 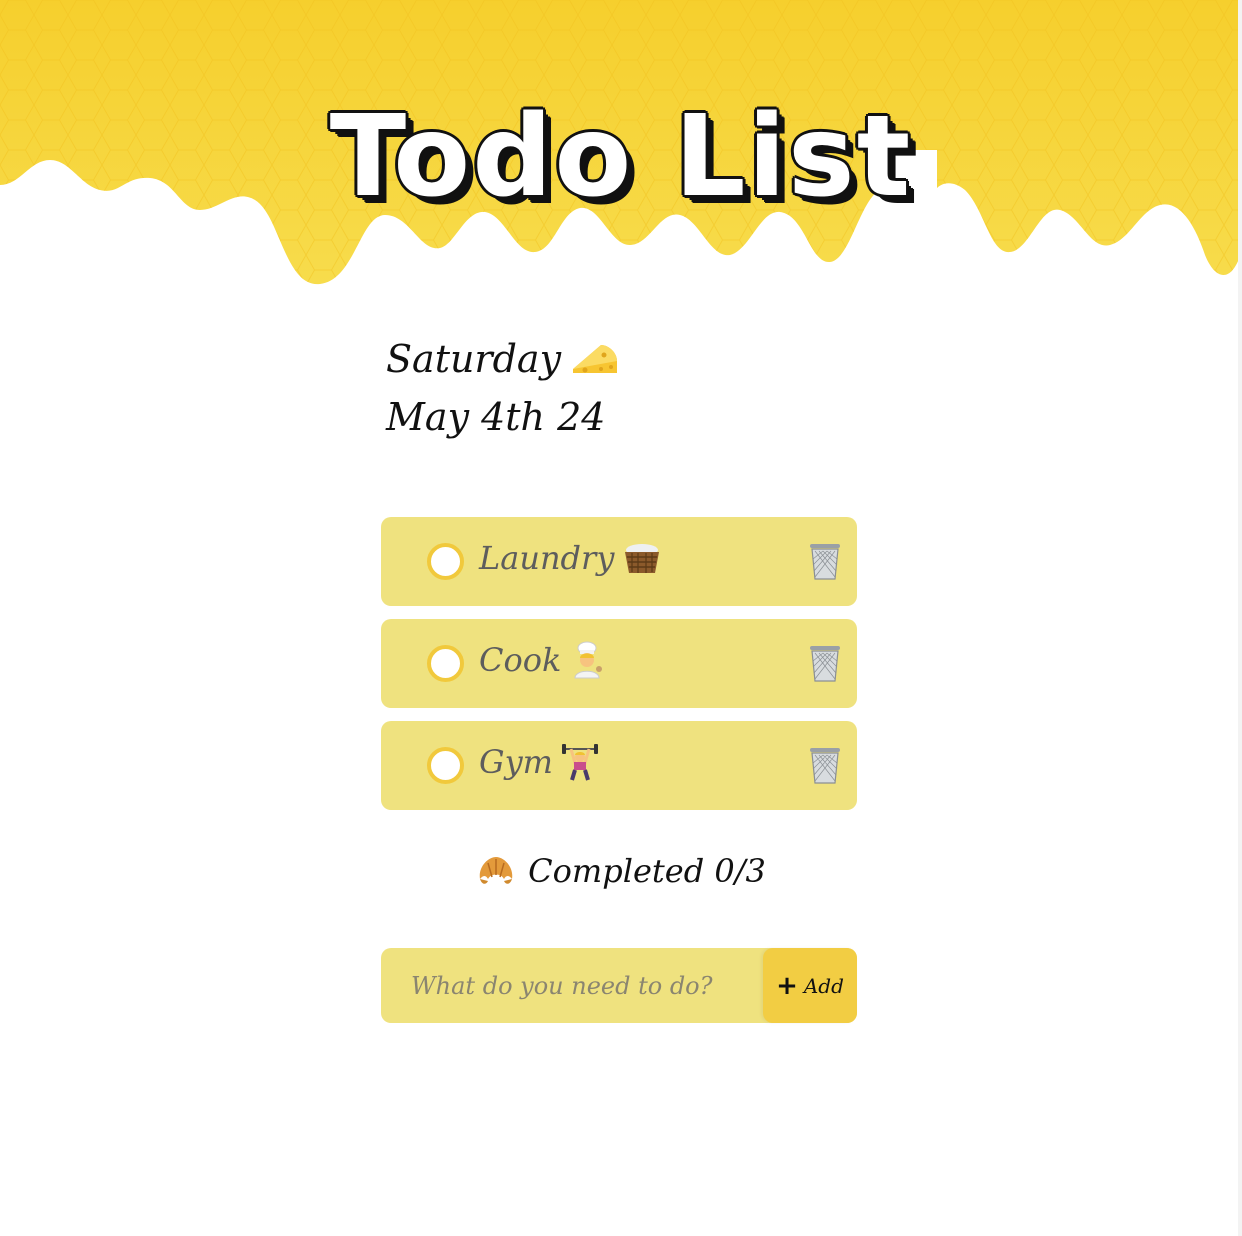 I want to click on full-date: May 4th 24, so click(x=496, y=417).